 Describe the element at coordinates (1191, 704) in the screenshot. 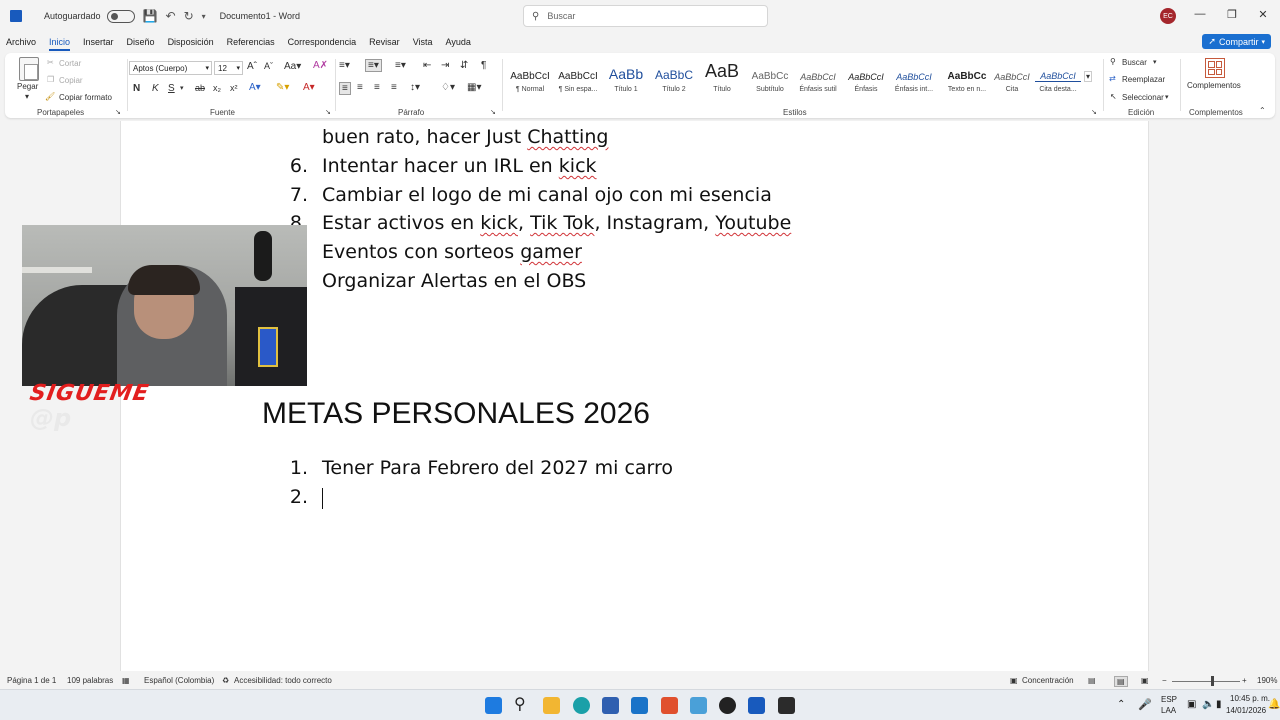

I see `network-icon: ▣` at that location.